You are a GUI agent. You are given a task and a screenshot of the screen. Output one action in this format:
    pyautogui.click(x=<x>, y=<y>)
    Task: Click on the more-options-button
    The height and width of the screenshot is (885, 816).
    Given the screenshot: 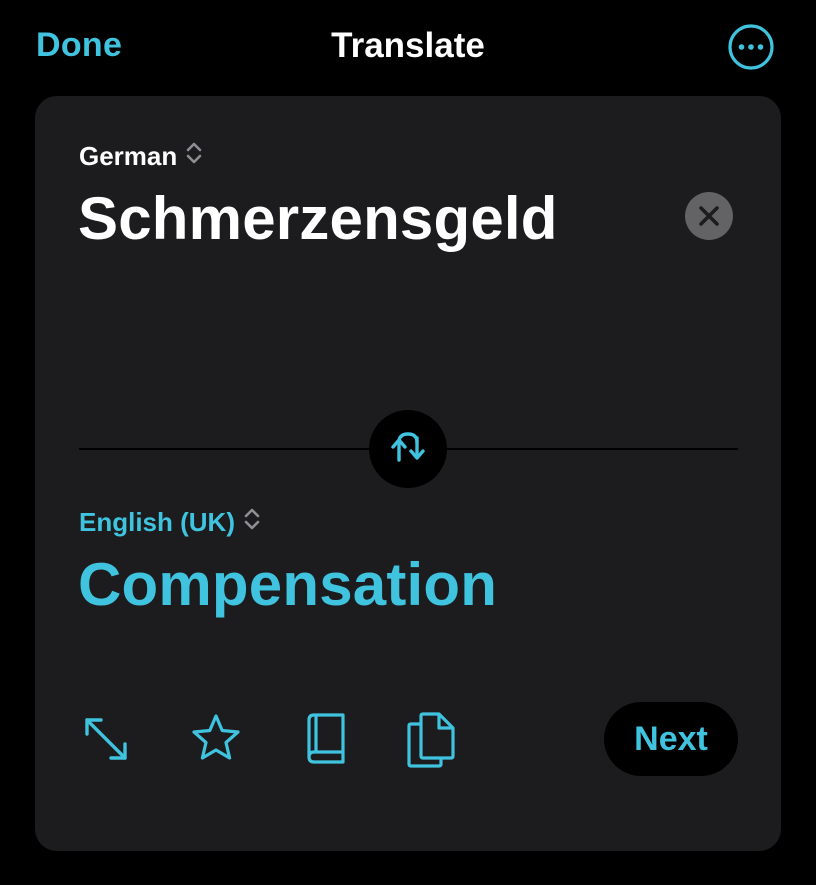 What is the action you would take?
    pyautogui.click(x=751, y=47)
    